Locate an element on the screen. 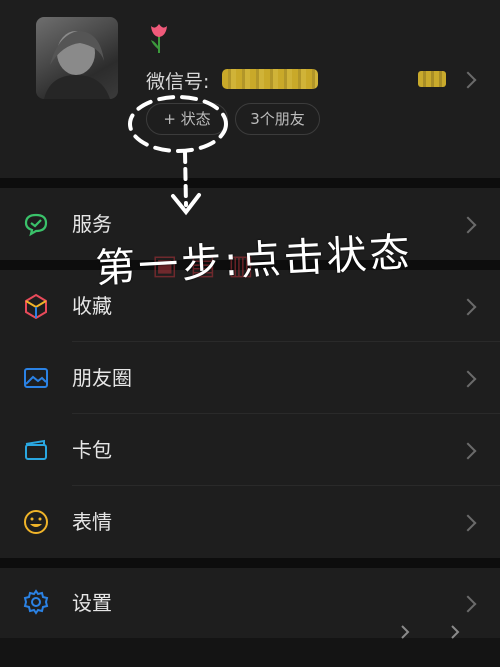 The width and height of the screenshot is (500, 667). sticker-icon is located at coordinates (36, 522).